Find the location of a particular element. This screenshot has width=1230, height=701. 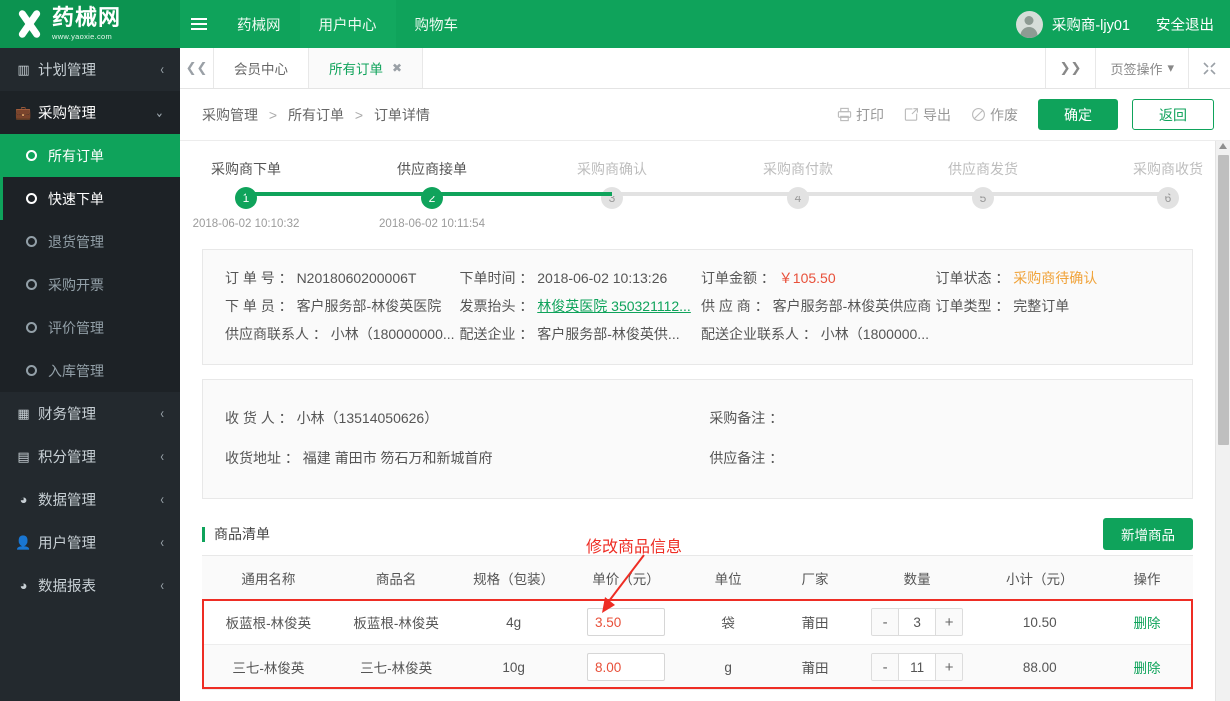

tab-operations-label: 页签操作 is located at coordinates (1136, 69).